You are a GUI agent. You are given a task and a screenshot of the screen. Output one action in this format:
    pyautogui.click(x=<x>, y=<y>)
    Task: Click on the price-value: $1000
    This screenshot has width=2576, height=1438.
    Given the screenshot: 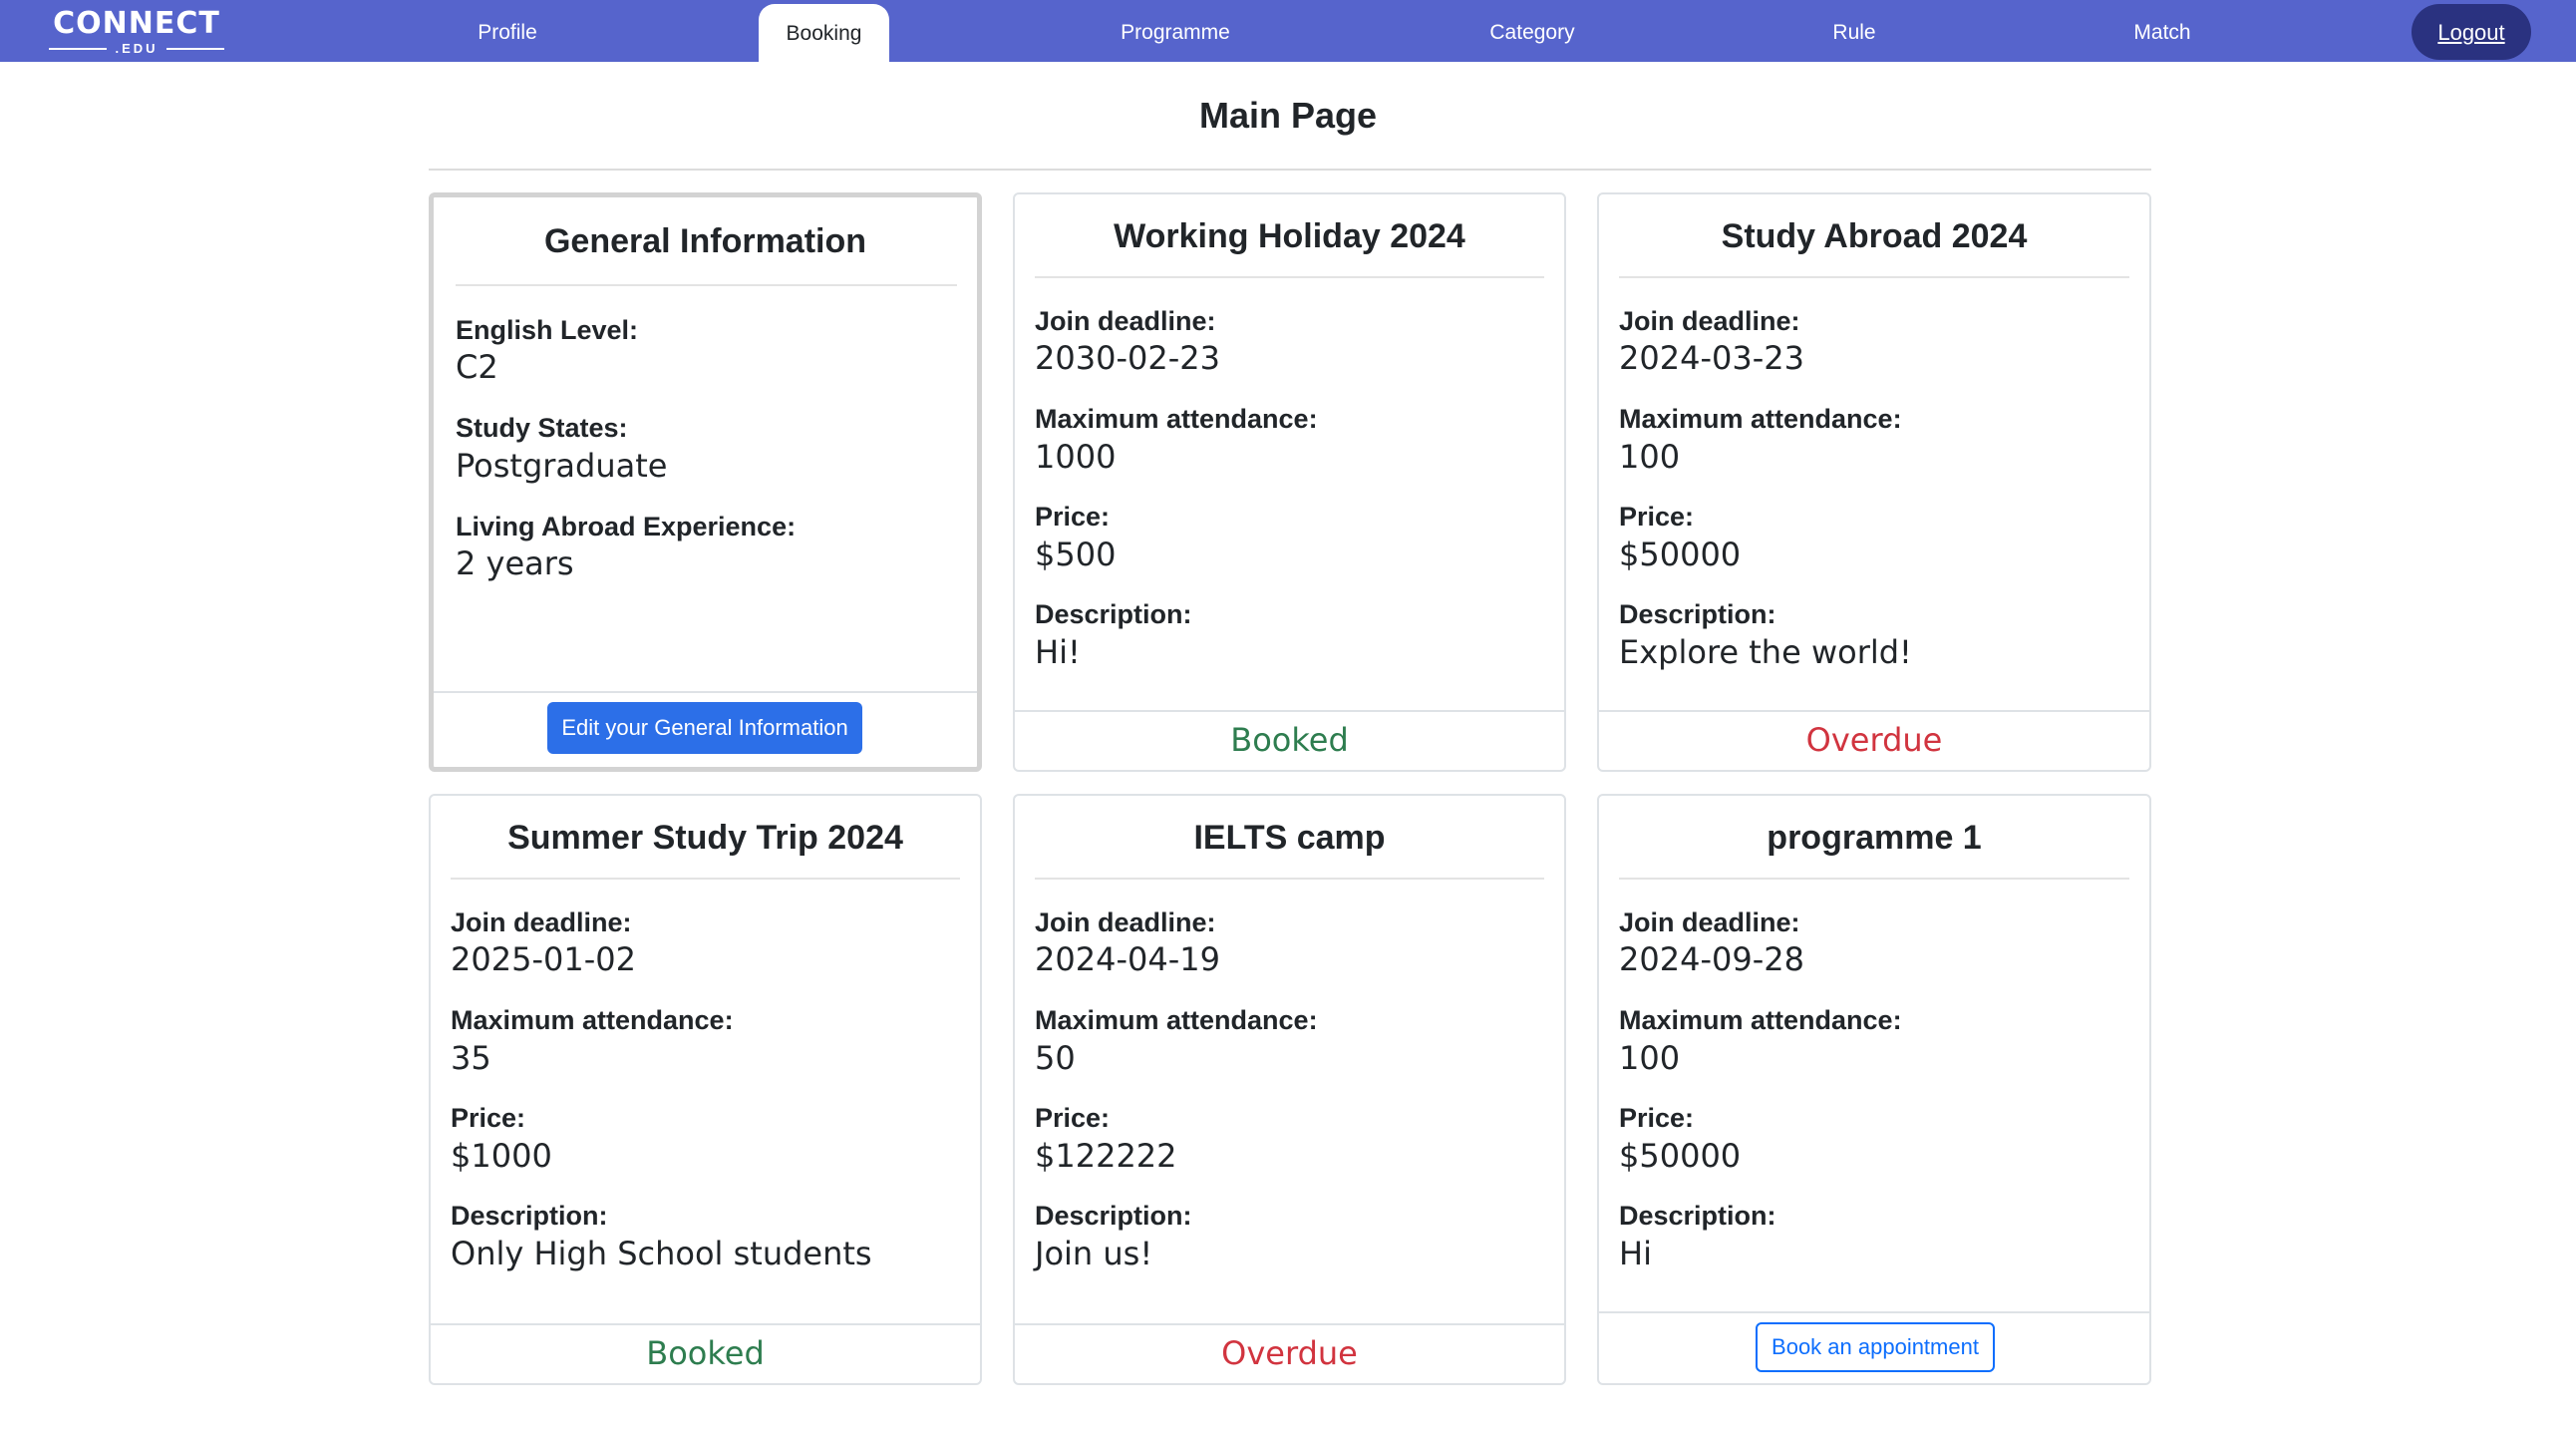 What is the action you would take?
    pyautogui.click(x=501, y=1156)
    